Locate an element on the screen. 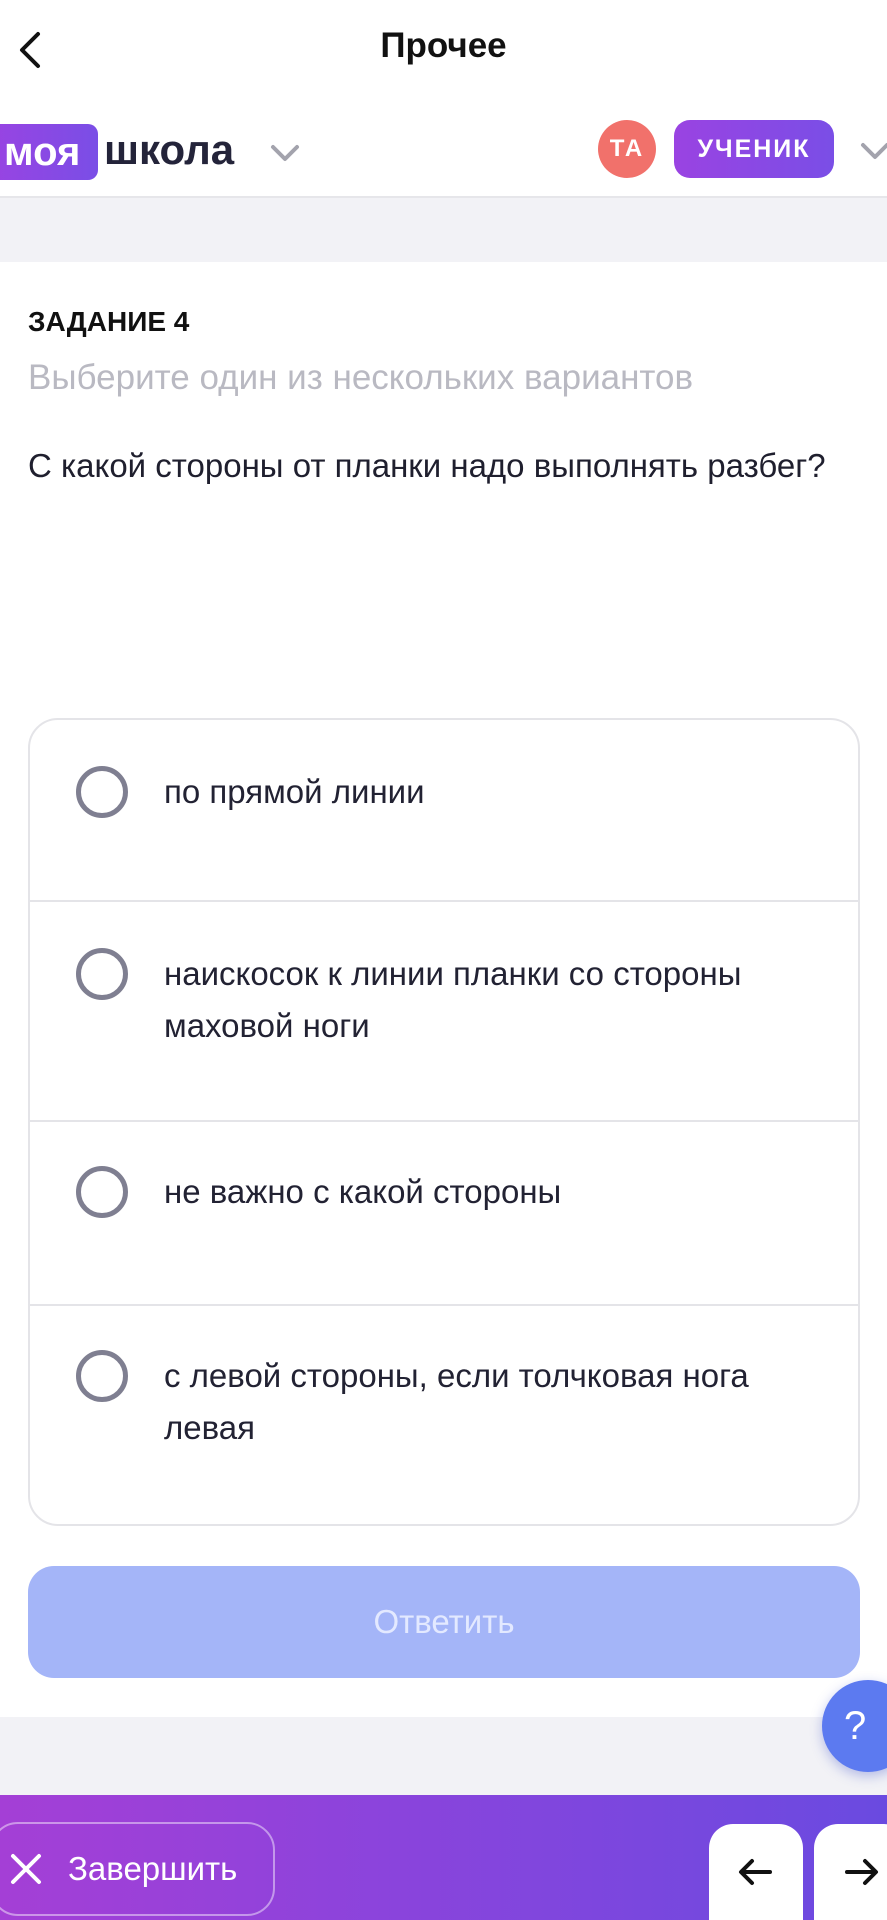 This screenshot has width=887, height=1920. arrow-left-icon is located at coordinates (755, 1872).